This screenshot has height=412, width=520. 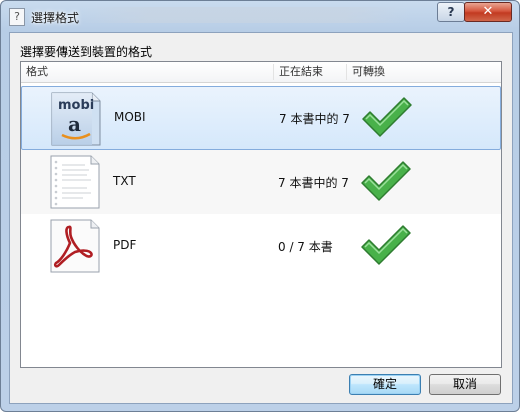 I want to click on ok-button: 確定, so click(x=385, y=384).